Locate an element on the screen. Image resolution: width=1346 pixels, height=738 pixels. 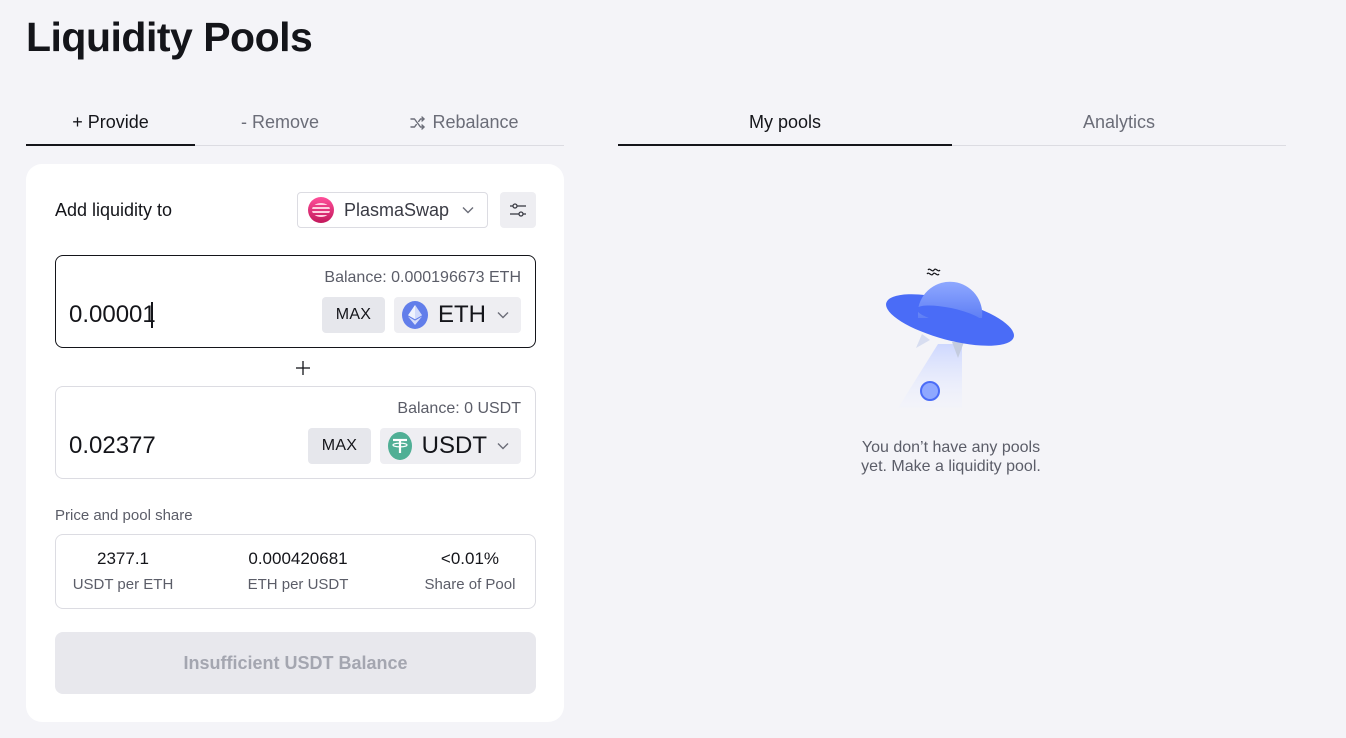
tab-provide: + Provide is located at coordinates (110, 123).